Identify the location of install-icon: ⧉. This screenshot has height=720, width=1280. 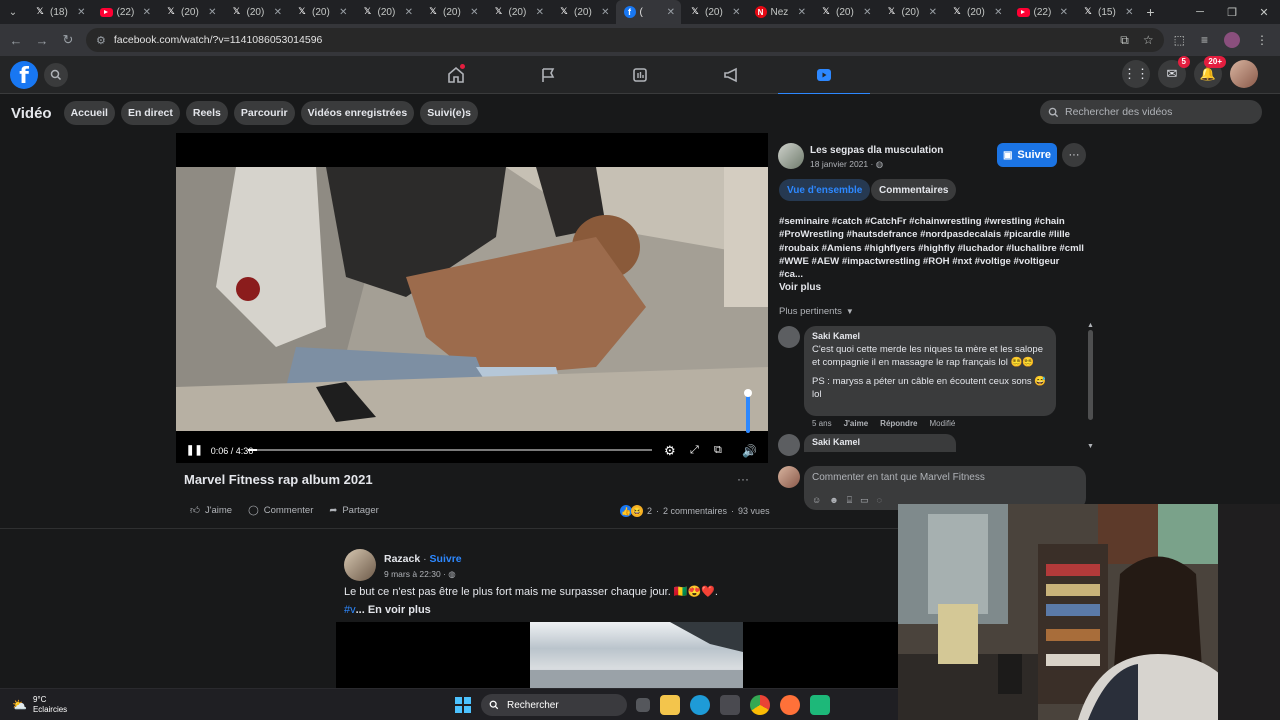
(1124, 40).